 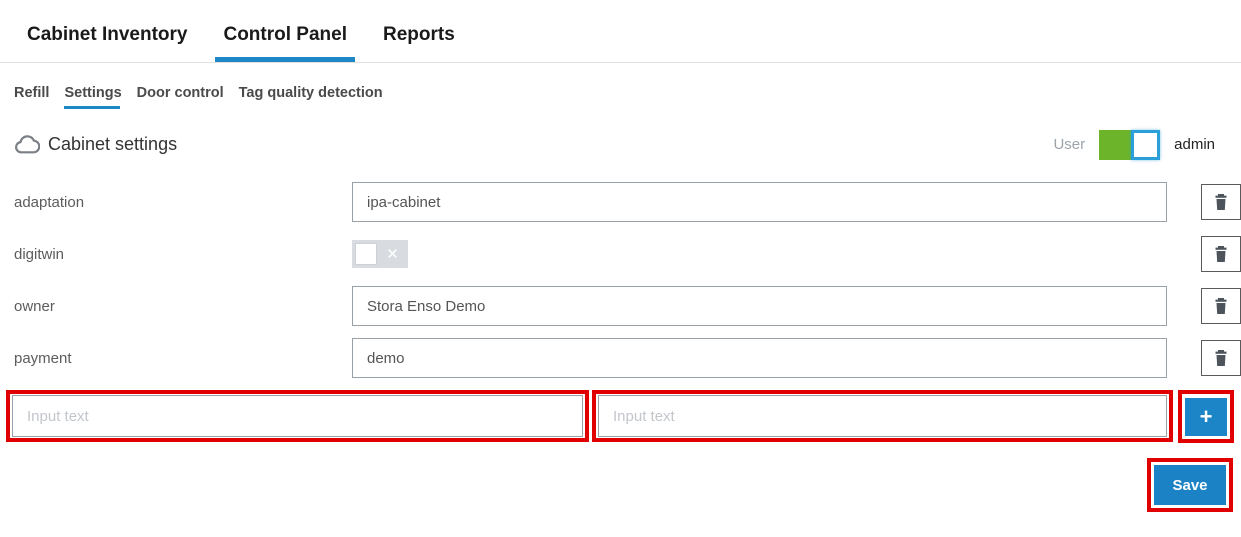 What do you see at coordinates (392, 254) in the screenshot?
I see `toggle-off-x-icon: ✕` at bounding box center [392, 254].